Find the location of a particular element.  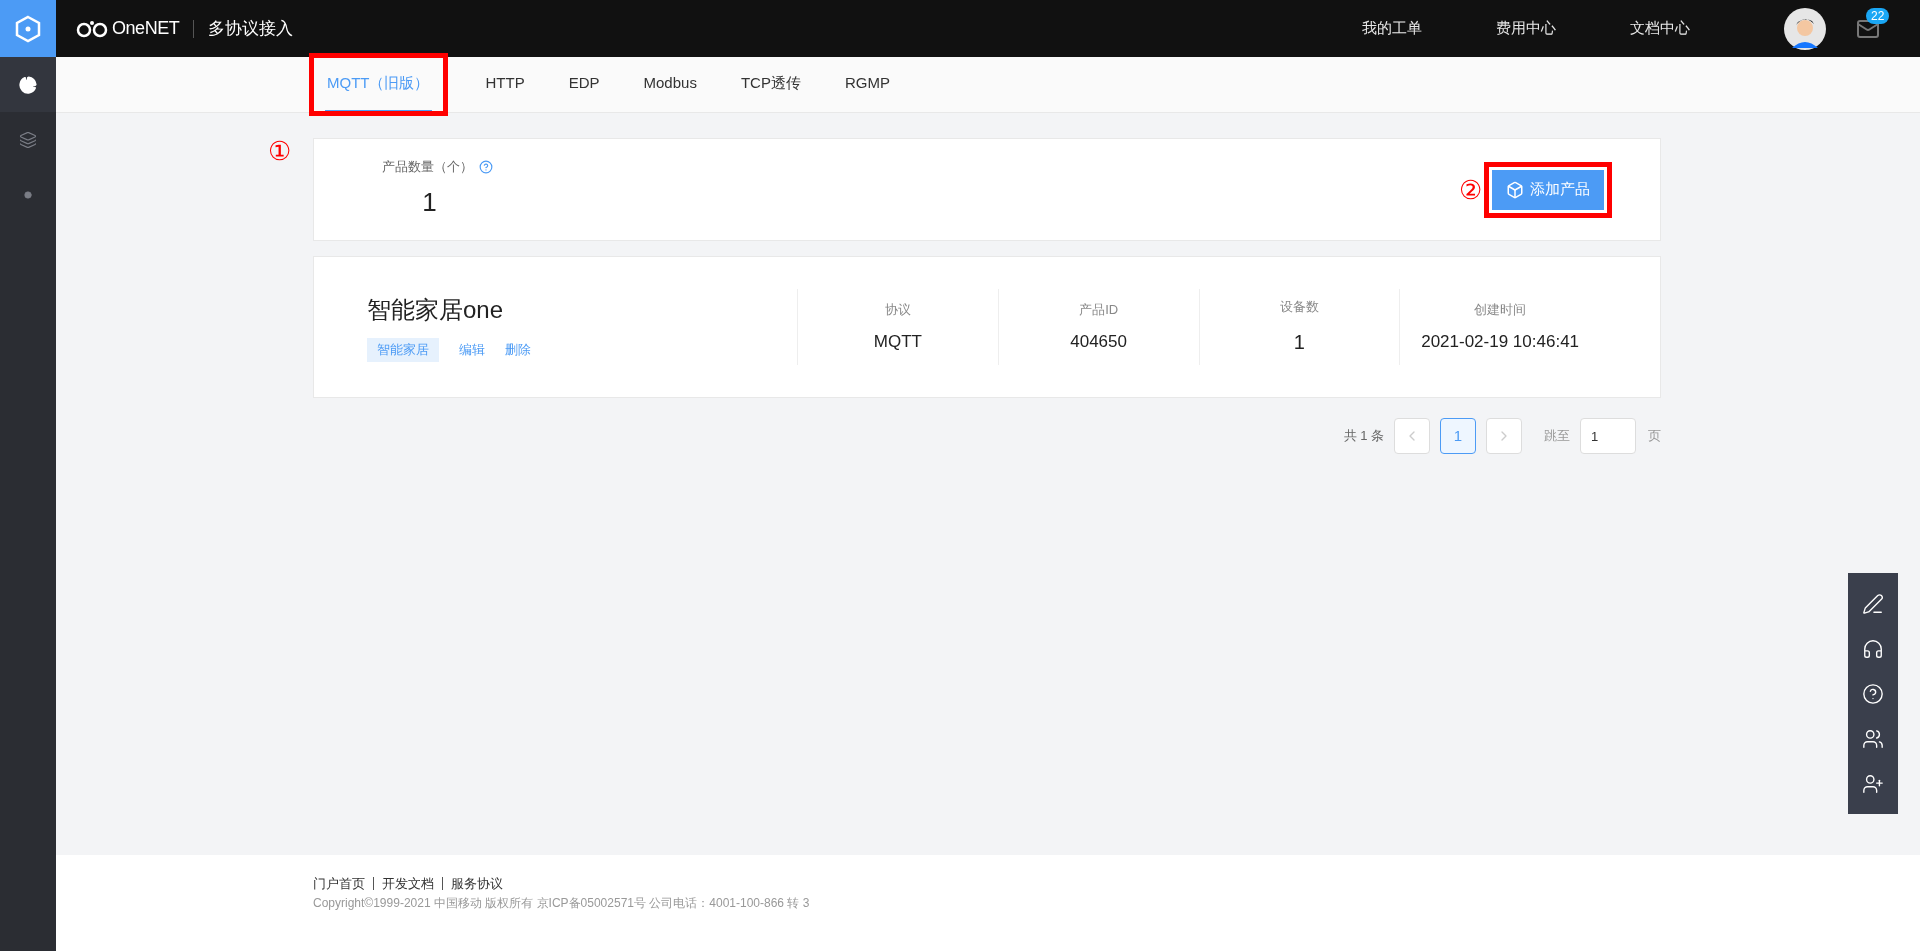

footer-link: 门户首页 is located at coordinates (343, 883).